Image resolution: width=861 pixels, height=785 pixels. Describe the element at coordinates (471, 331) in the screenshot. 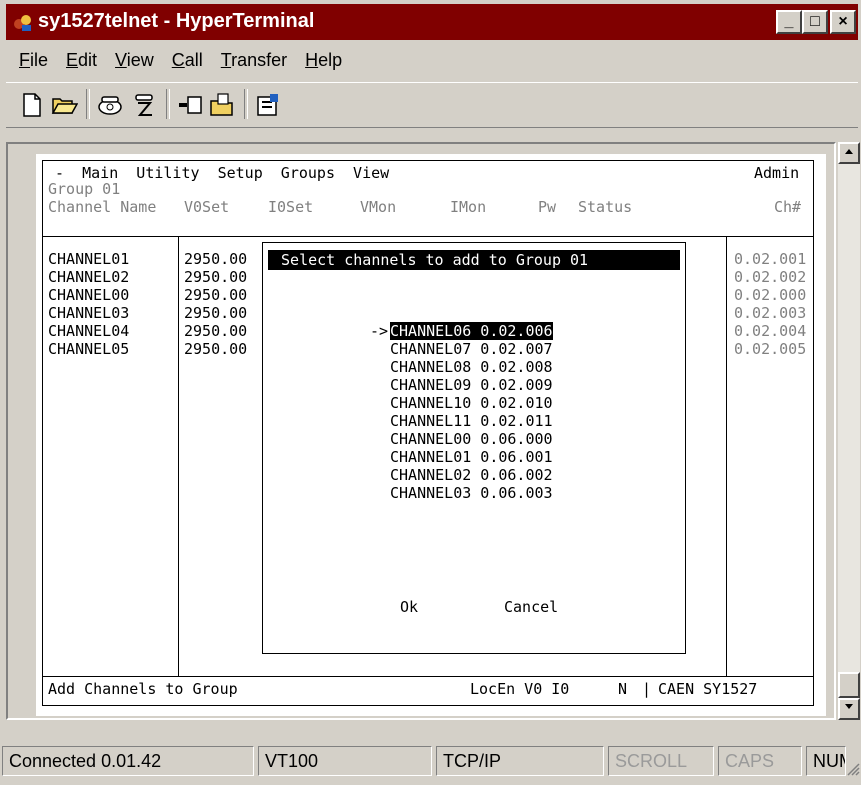

I see `channel-option-selected: CHANNEL06 0.02.006` at that location.